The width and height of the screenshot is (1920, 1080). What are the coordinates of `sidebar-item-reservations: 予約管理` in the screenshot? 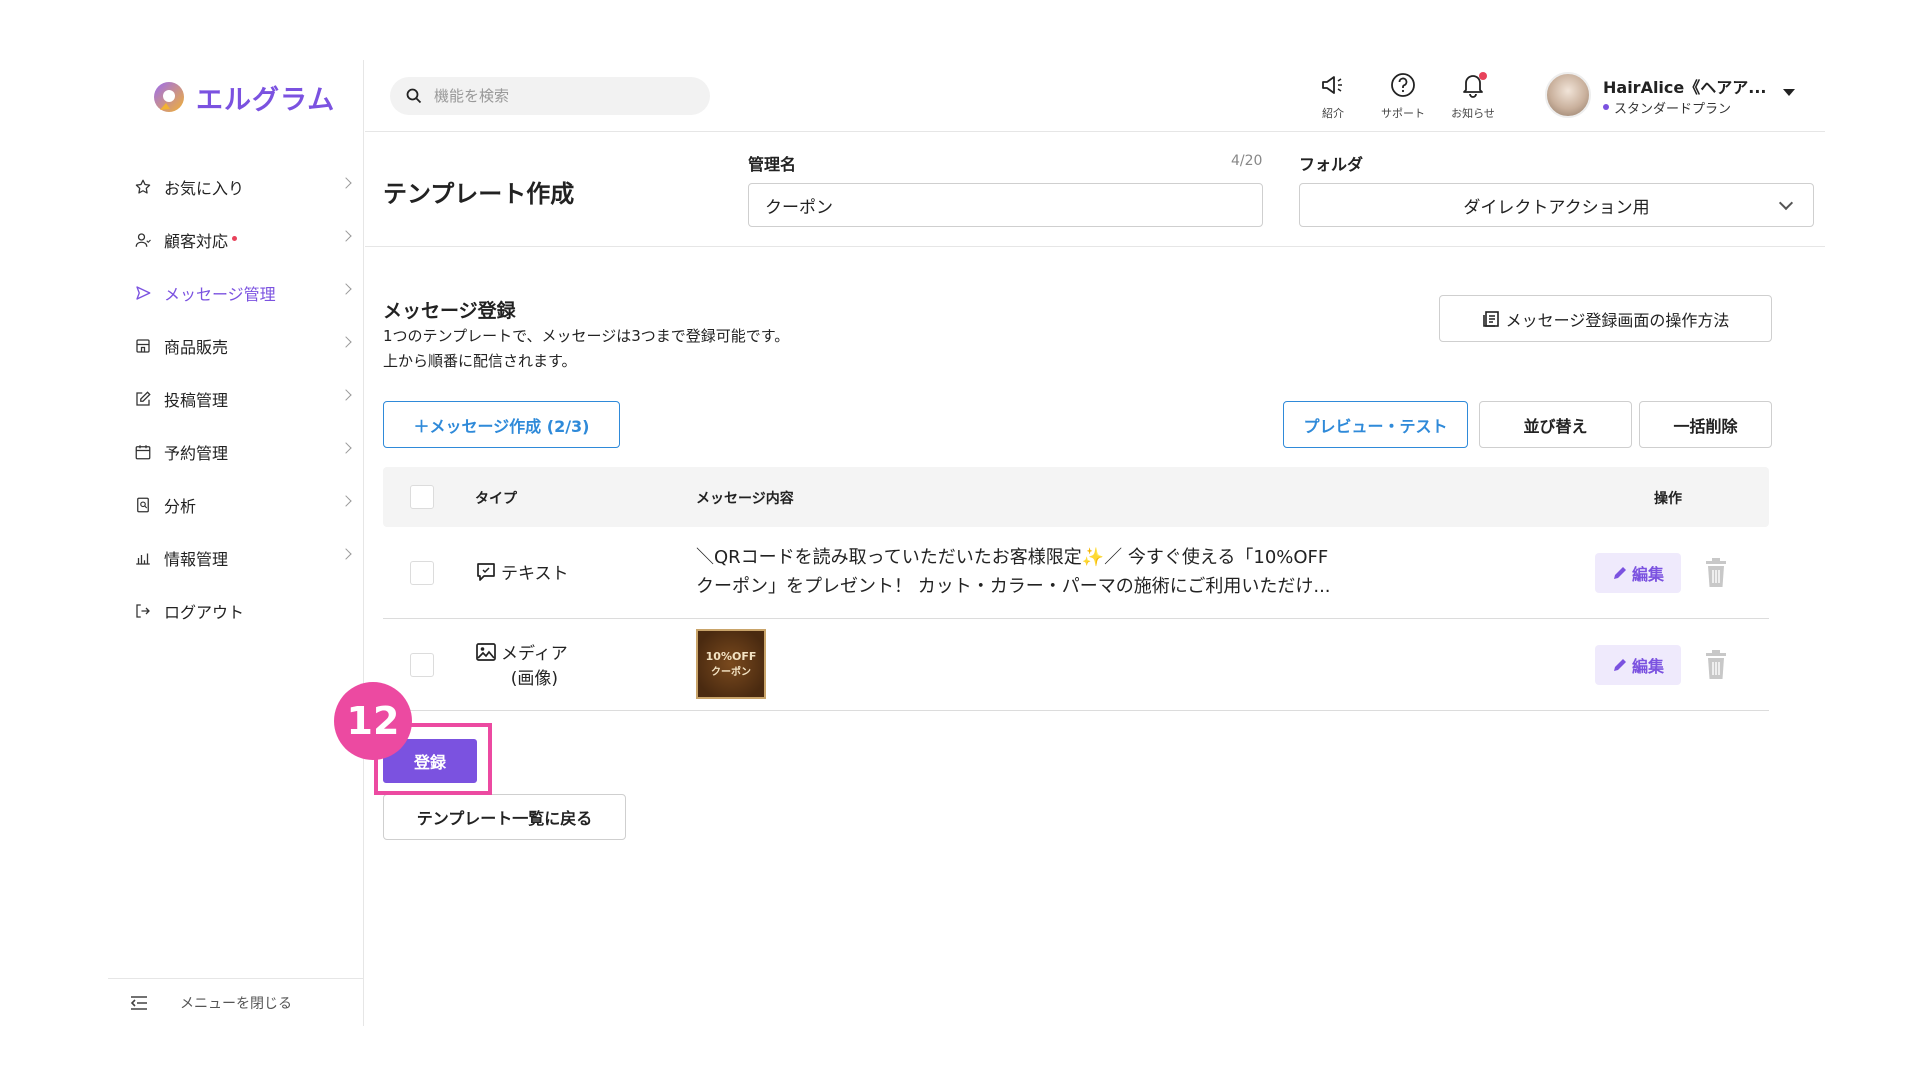 It's located at (236, 451).